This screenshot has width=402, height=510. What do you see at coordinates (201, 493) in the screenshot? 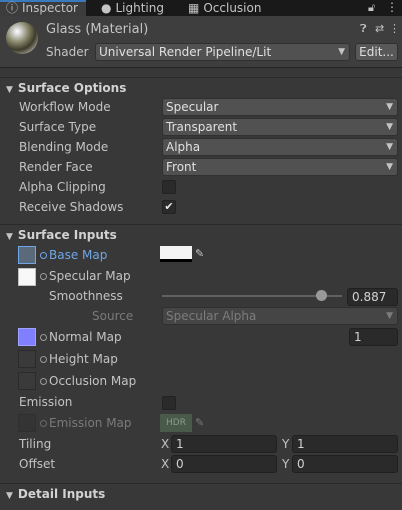
I see `section-detail-inputs: ▼ Detail Inputs` at bounding box center [201, 493].